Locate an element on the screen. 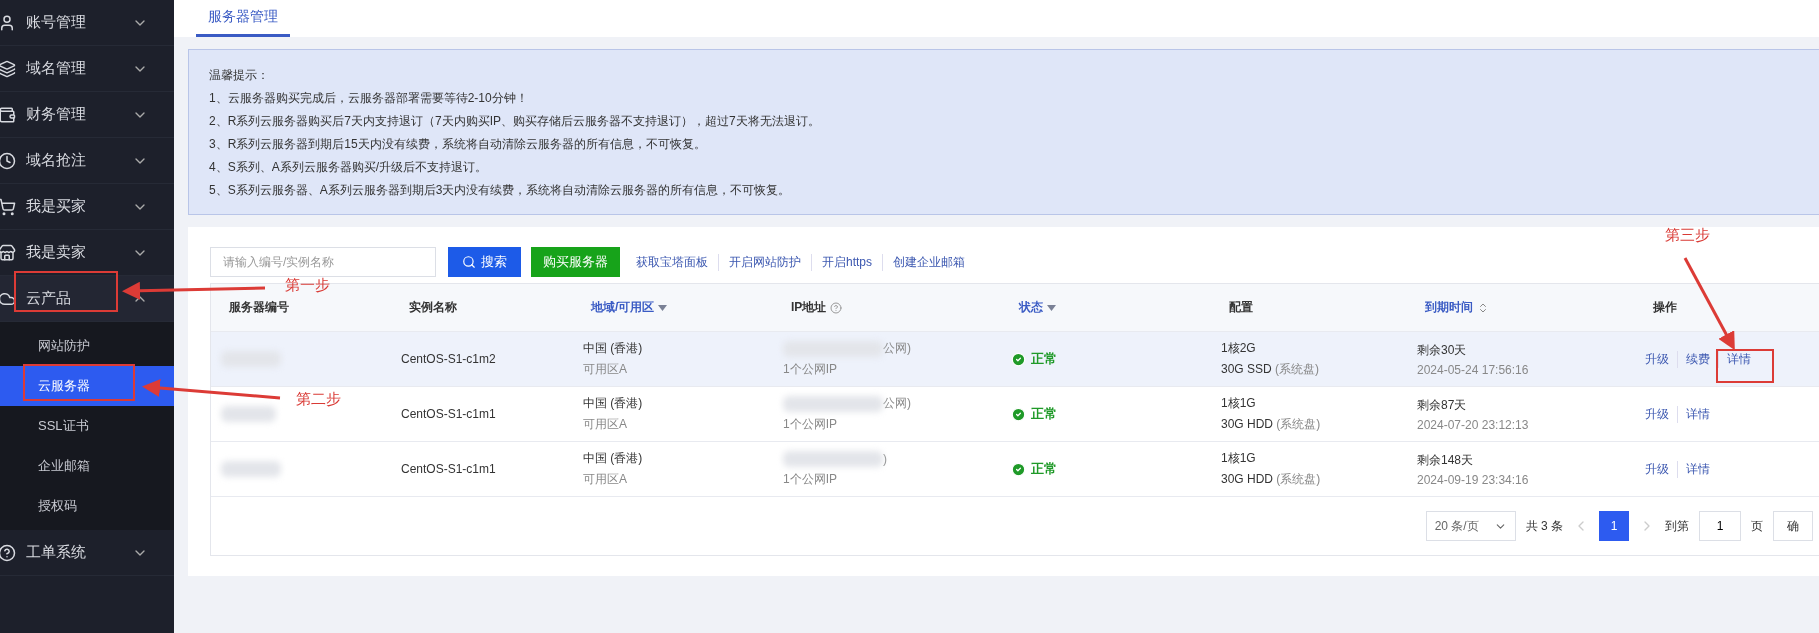 The width and height of the screenshot is (1819, 633). sidebar-subitem: SSL证书 is located at coordinates (87, 426).